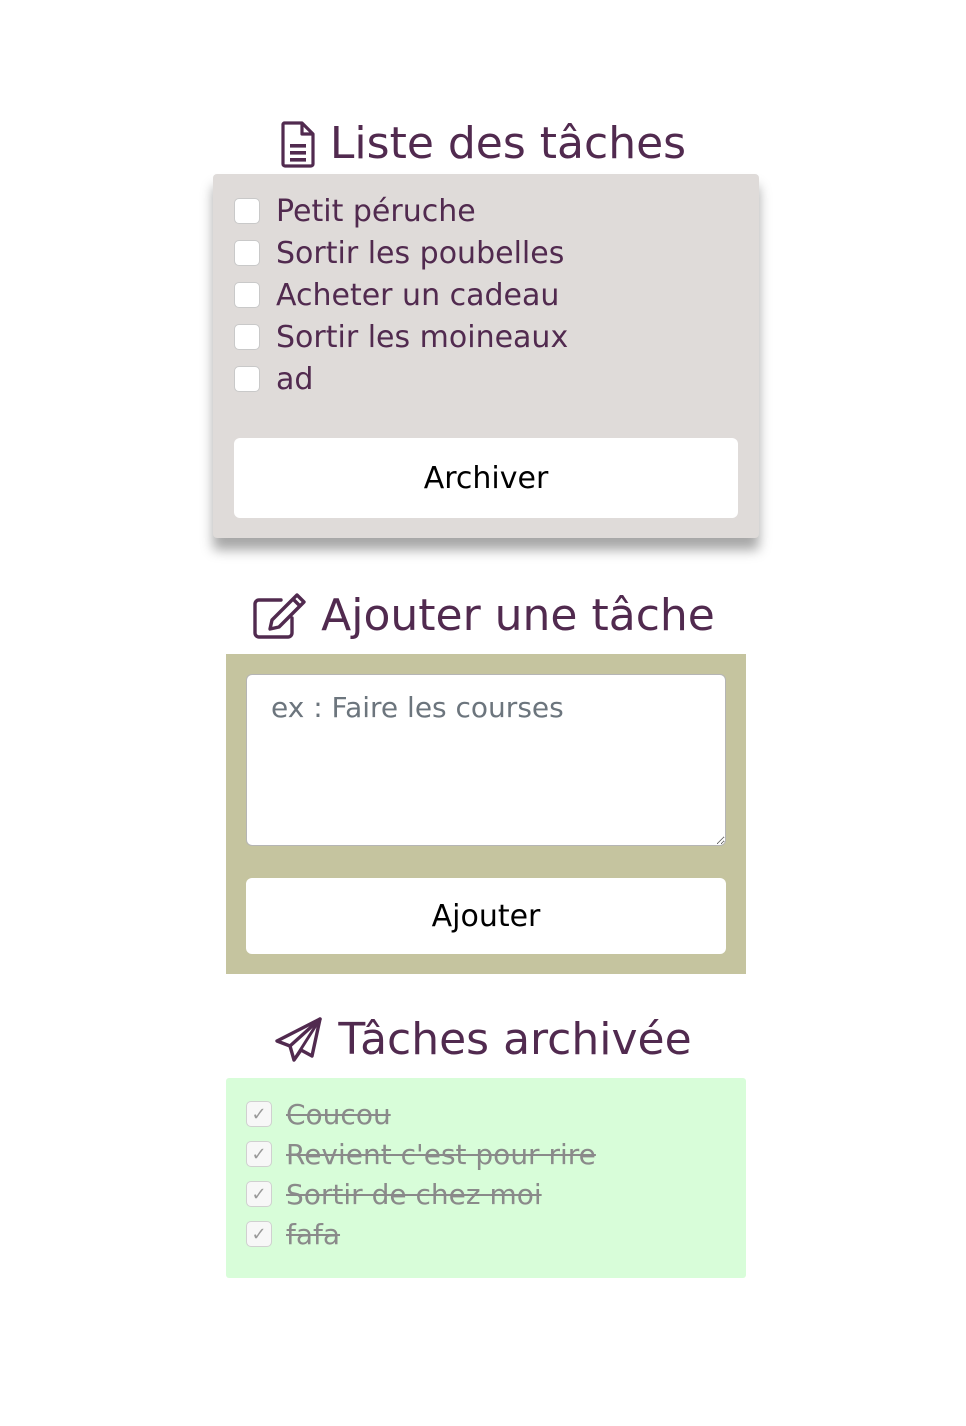  I want to click on archived-title-text: Tâches archivée, so click(515, 1039).